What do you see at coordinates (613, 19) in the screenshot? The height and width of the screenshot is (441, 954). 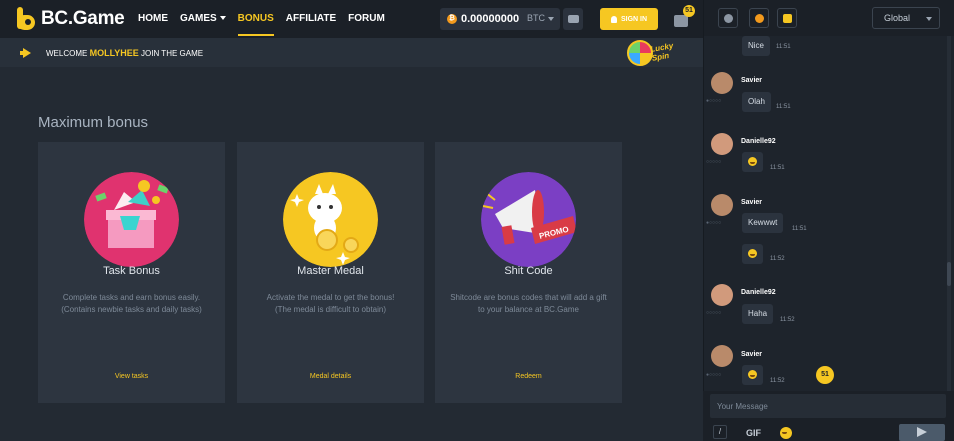 I see `user-icon` at bounding box center [613, 19].